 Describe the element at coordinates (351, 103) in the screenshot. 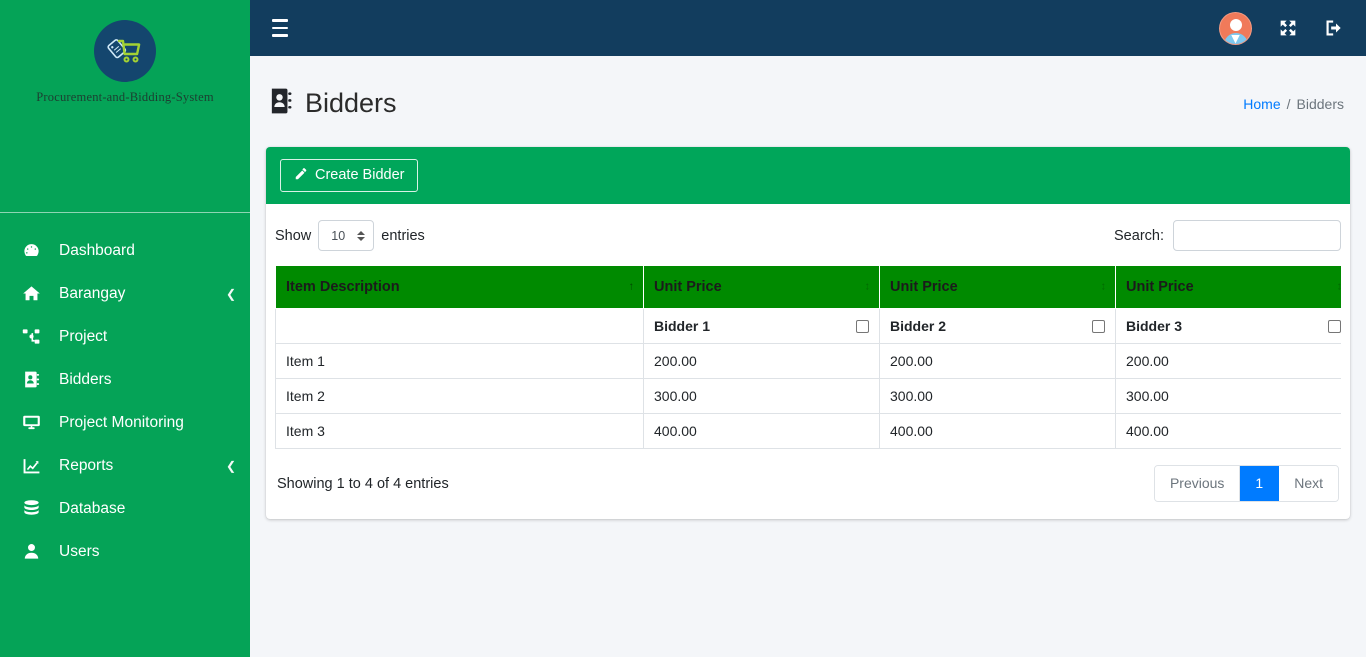

I see `page-title: Bidders` at that location.